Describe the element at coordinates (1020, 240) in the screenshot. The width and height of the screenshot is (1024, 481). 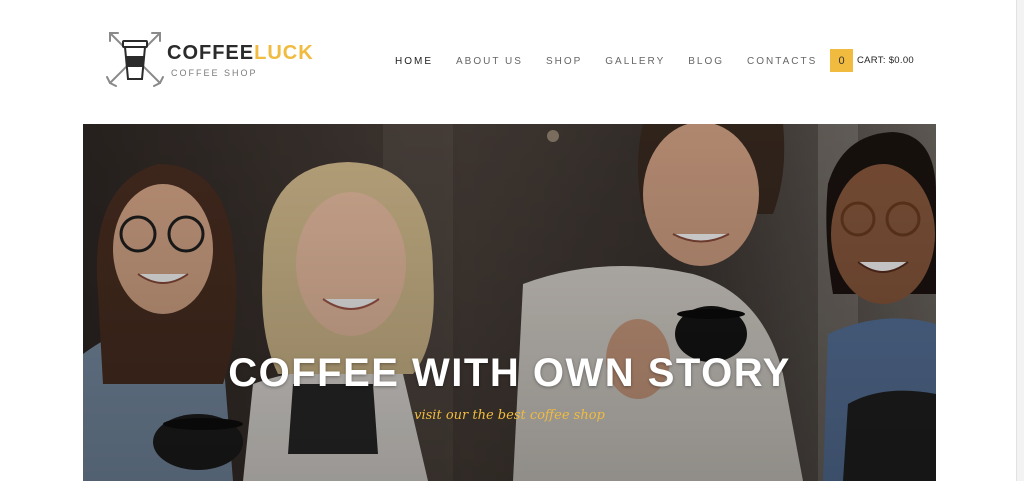
I see `window-scrollbar` at that location.